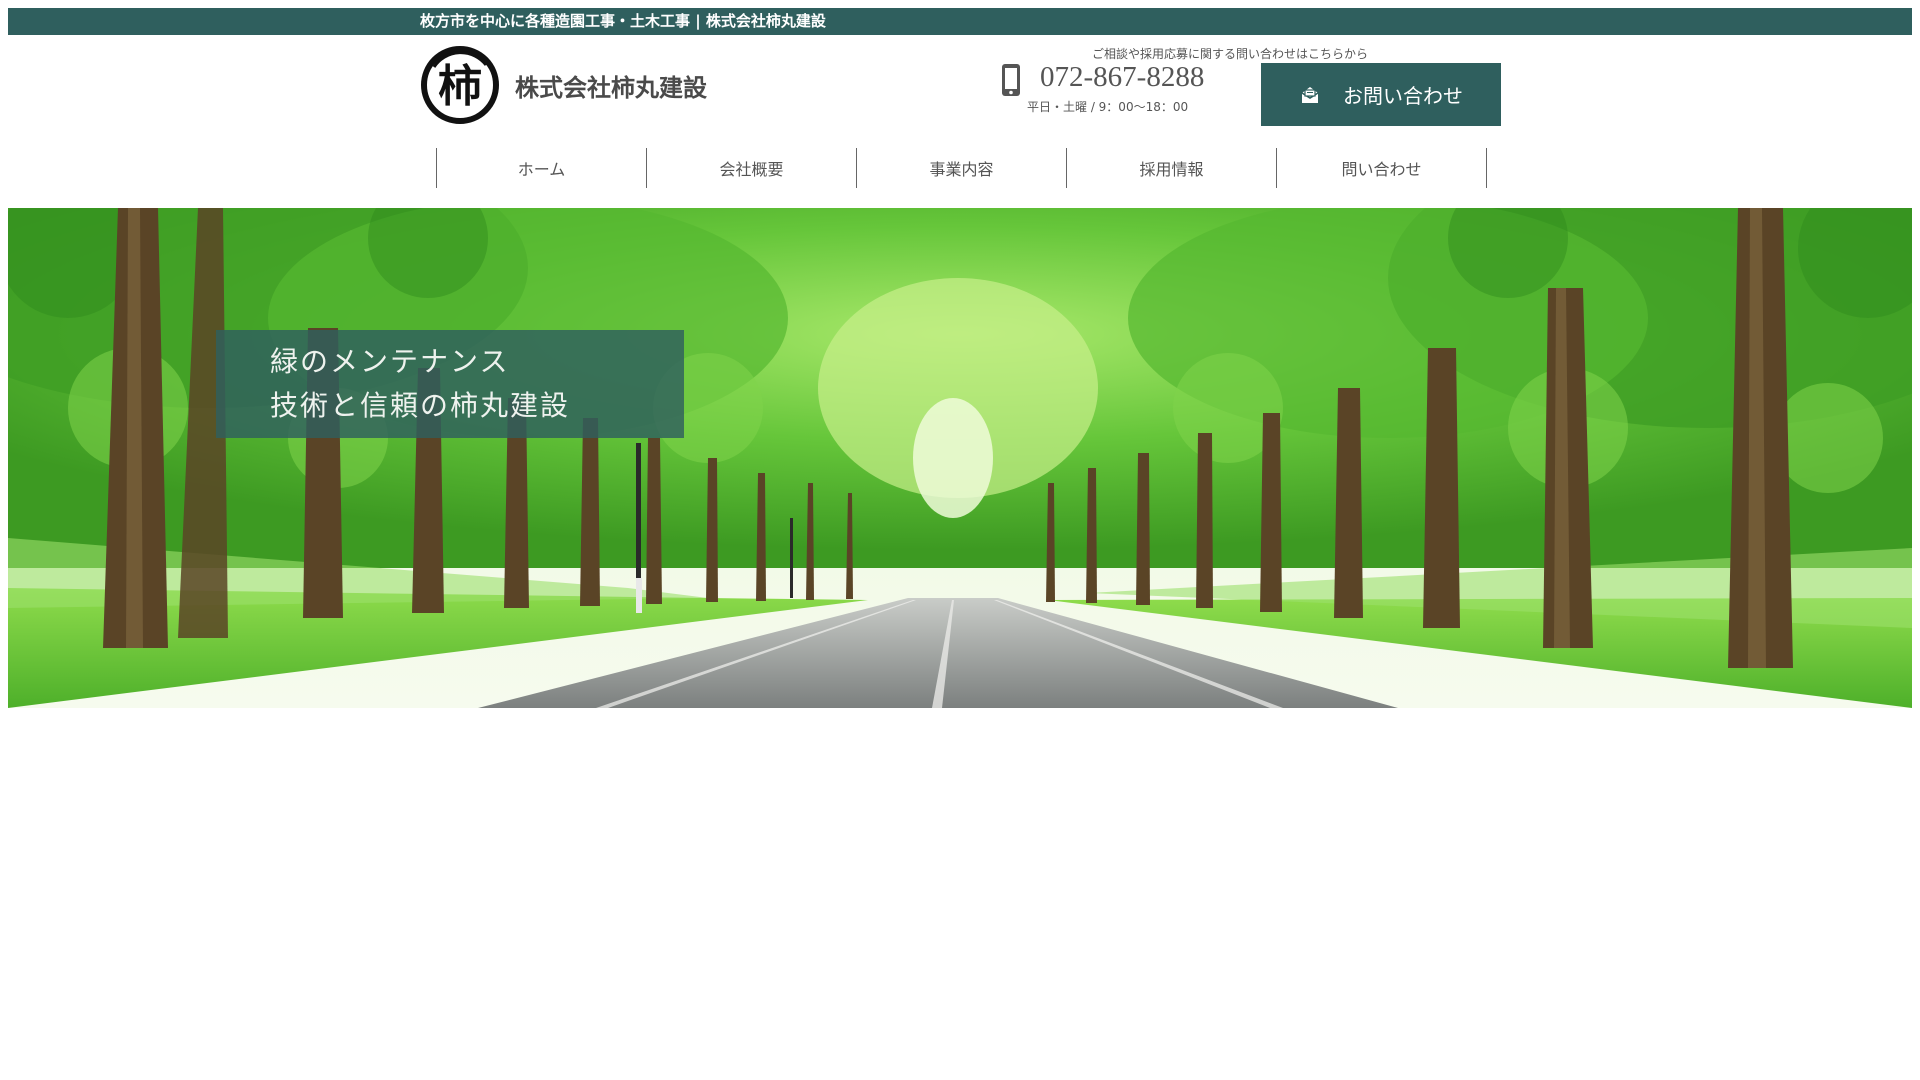 Image resolution: width=1920 pixels, height=1080 pixels. I want to click on nav-item-company: 会社概要, so click(752, 168).